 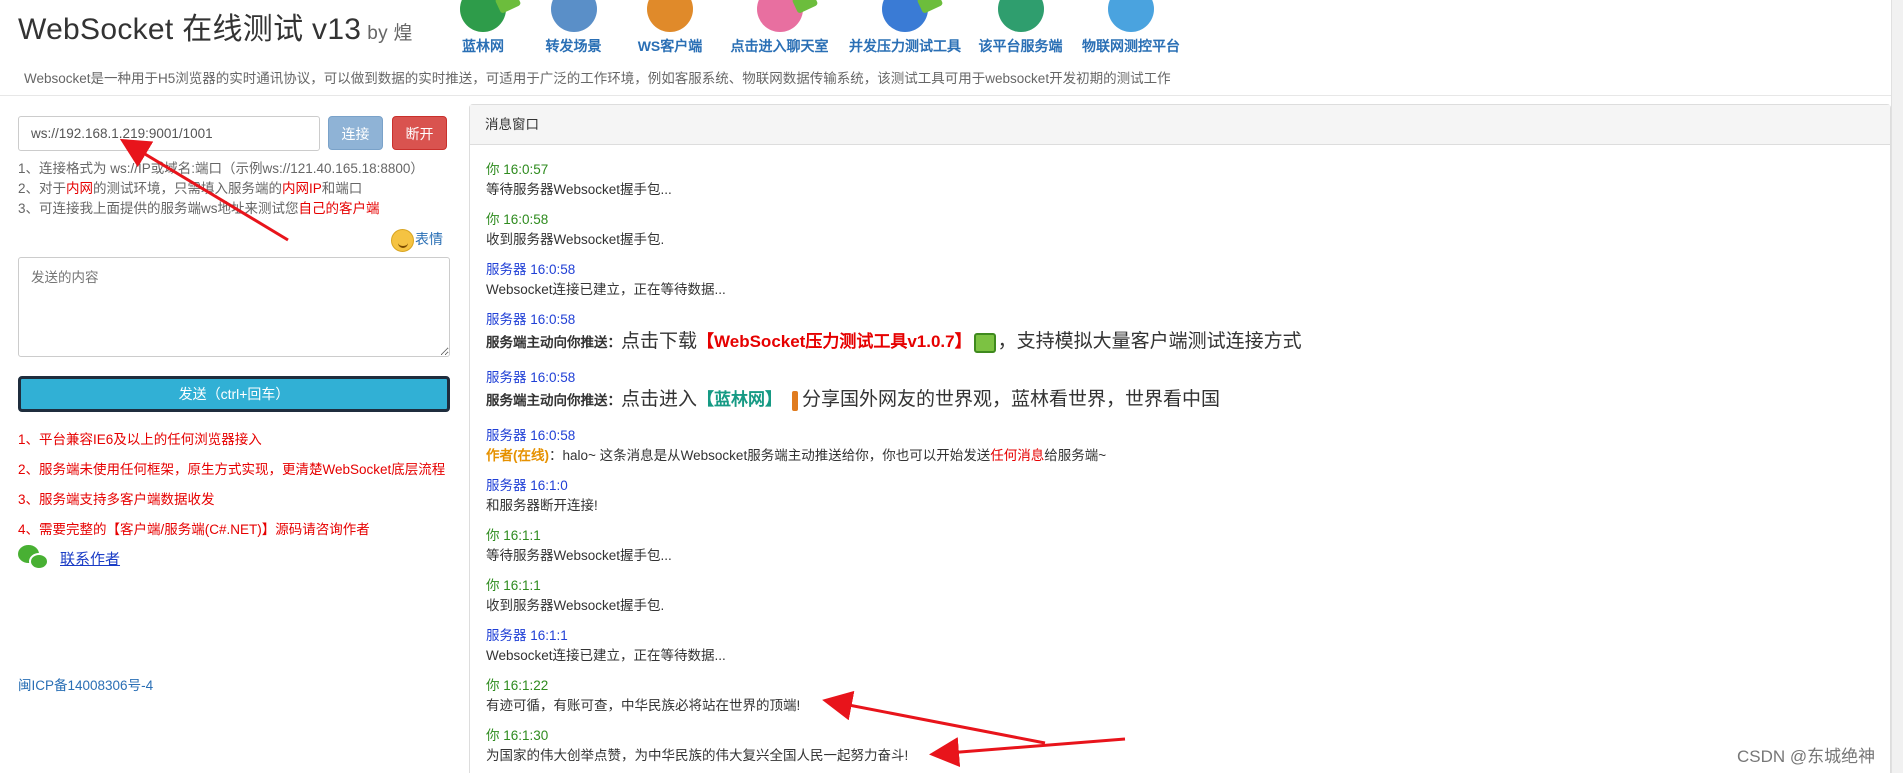 I want to click on message-time: 16:1:22, so click(x=526, y=685).